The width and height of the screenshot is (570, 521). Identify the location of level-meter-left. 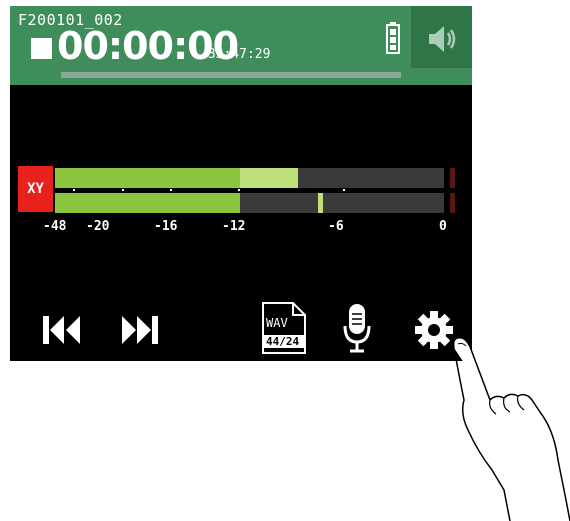
(249, 178).